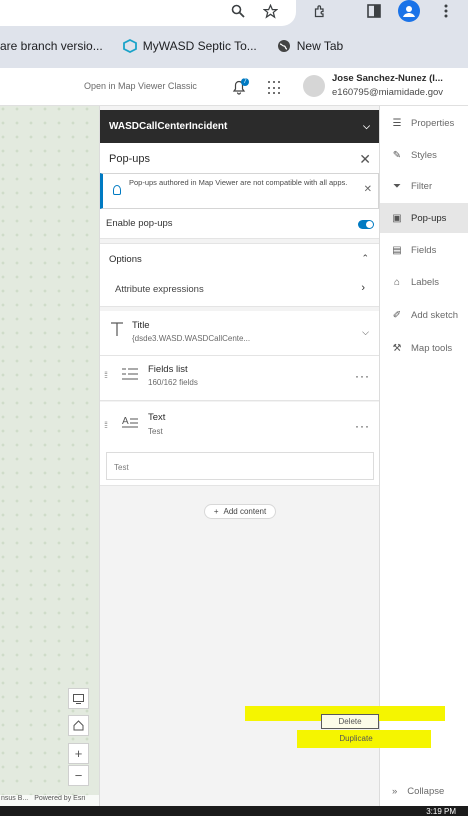  Describe the element at coordinates (173, 382) in the screenshot. I see `card-subtitle: 160/162 fields` at that location.